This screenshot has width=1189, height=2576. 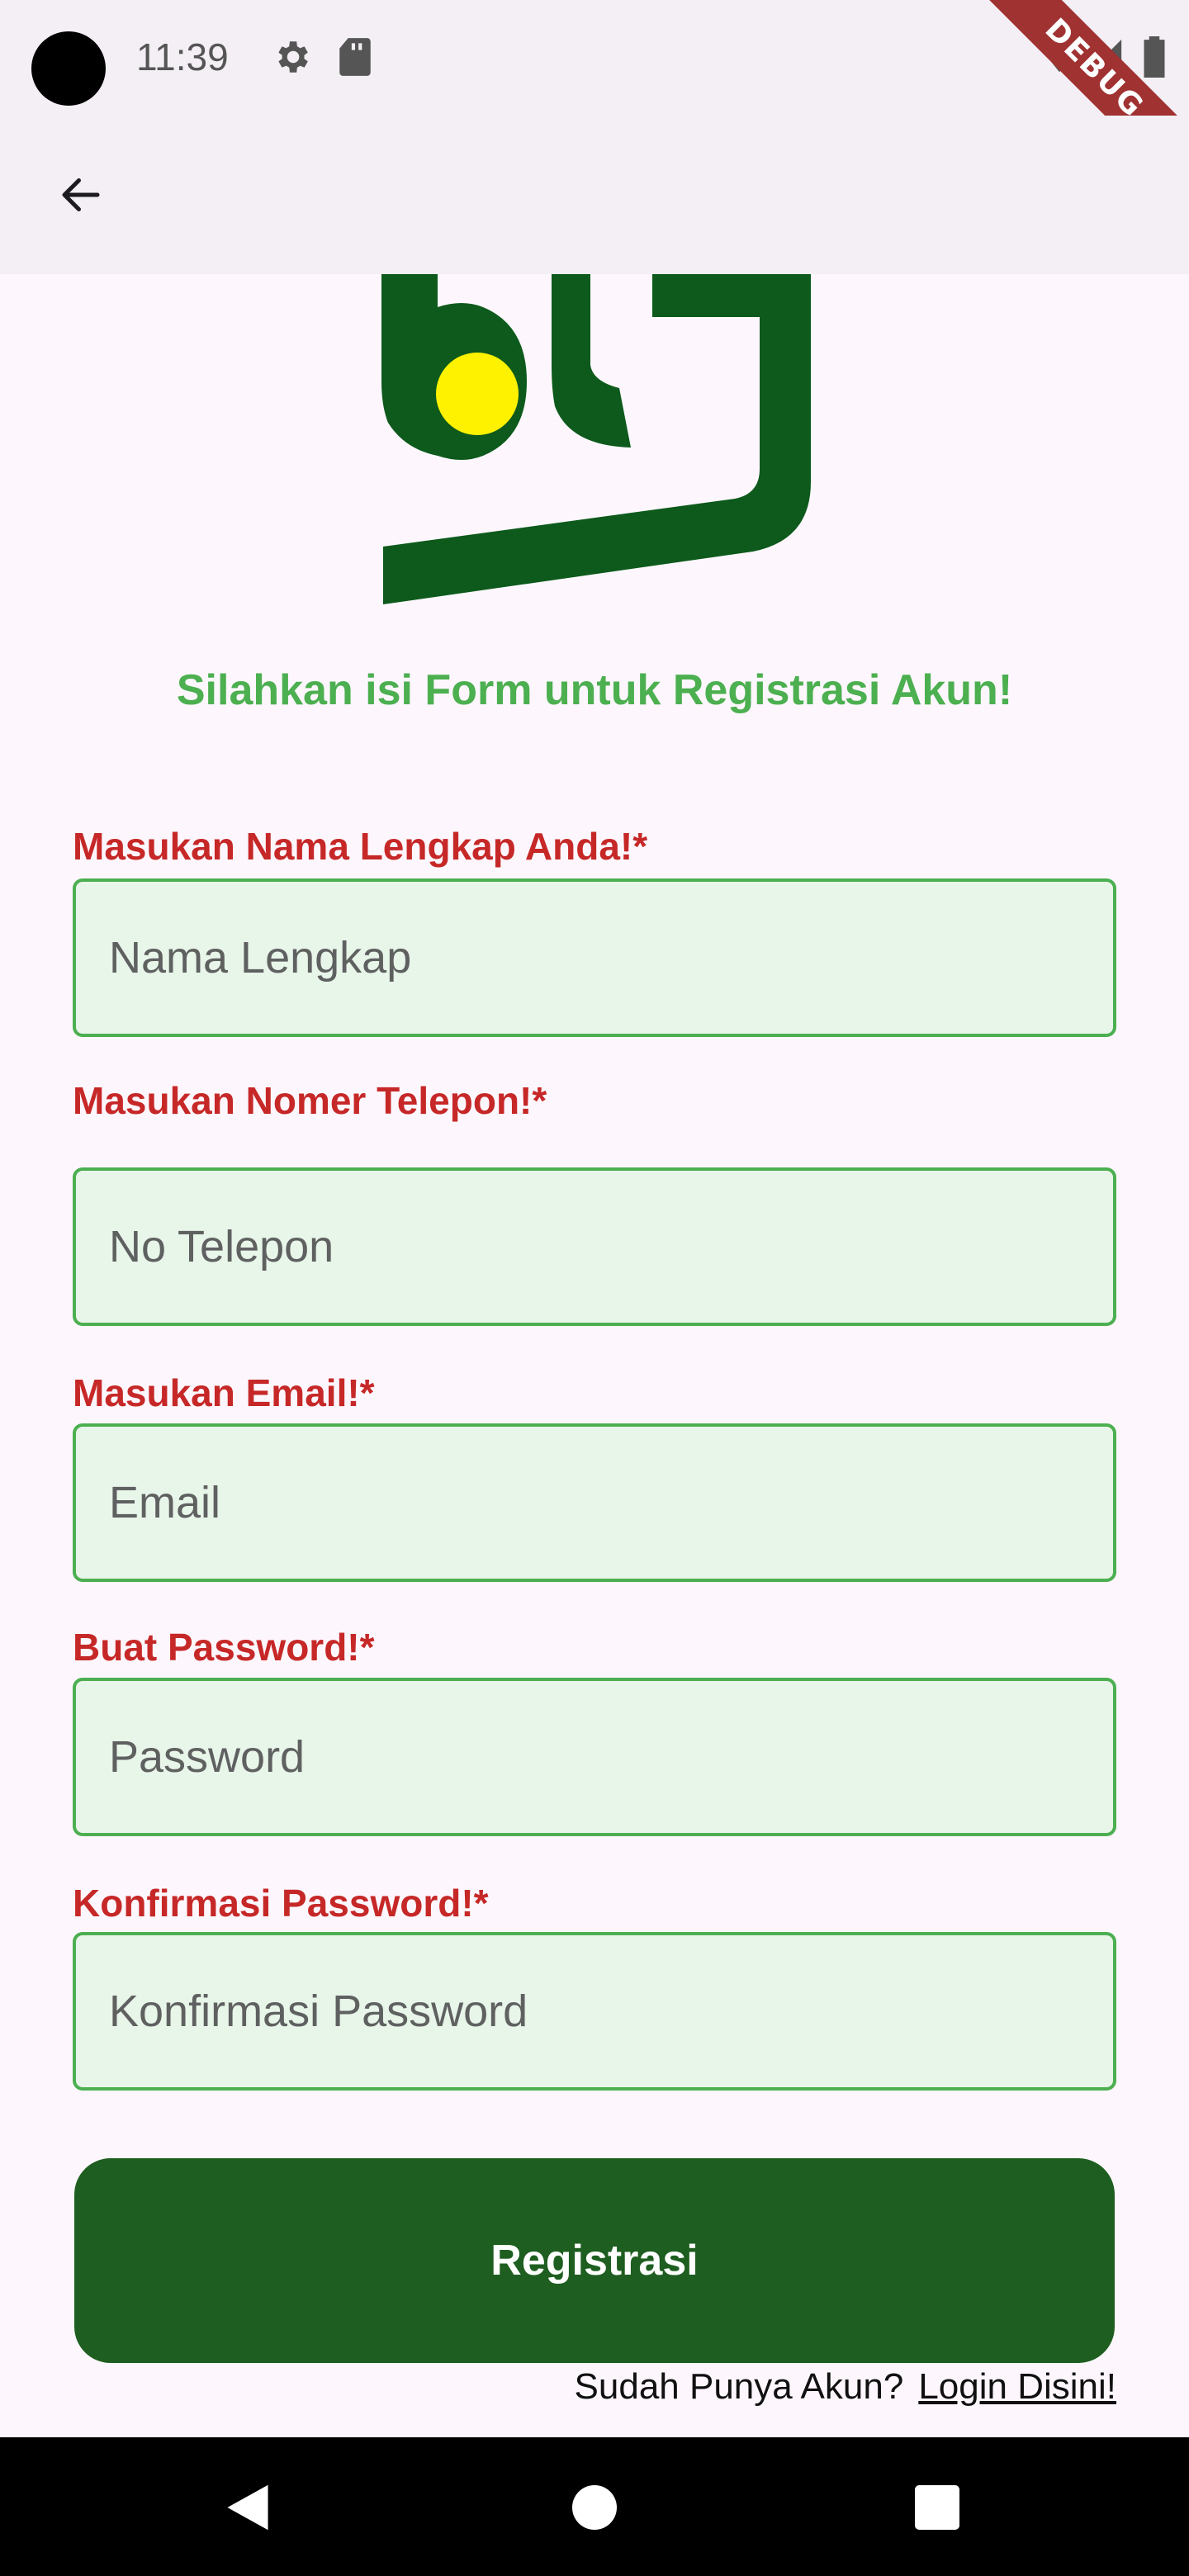 What do you see at coordinates (182, 57) in the screenshot?
I see `status-time: 11:39` at bounding box center [182, 57].